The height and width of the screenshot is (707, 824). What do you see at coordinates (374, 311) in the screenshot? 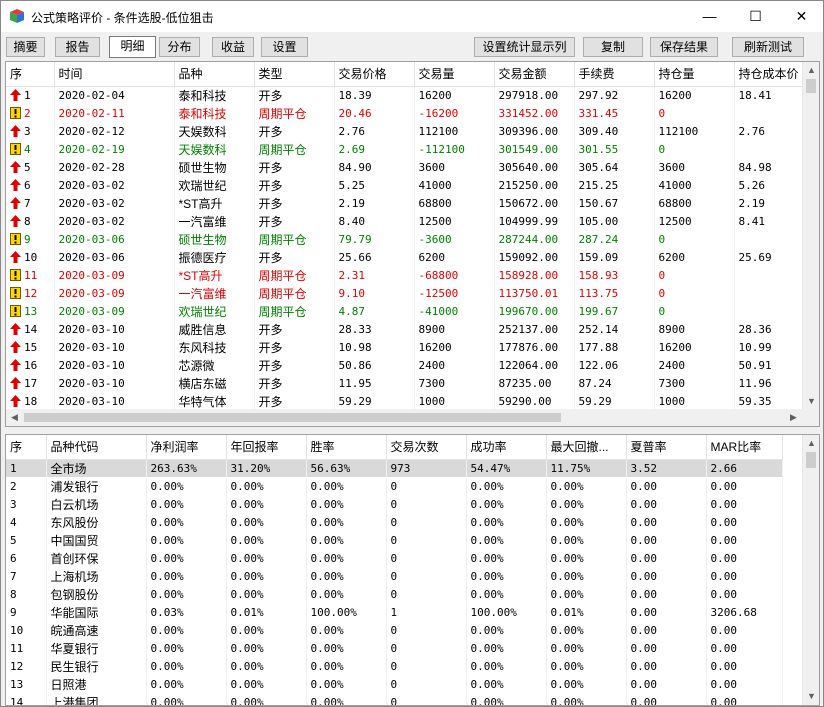
I see `trade-cell-price: 4.87` at bounding box center [374, 311].